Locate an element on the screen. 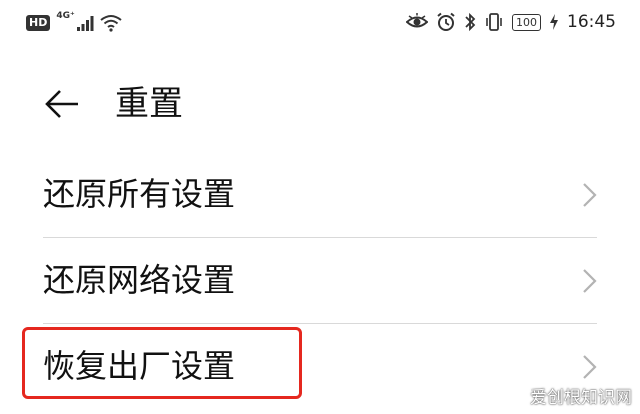 The image size is (640, 414). menu-item-label: 还原网络设置 is located at coordinates (139, 280).